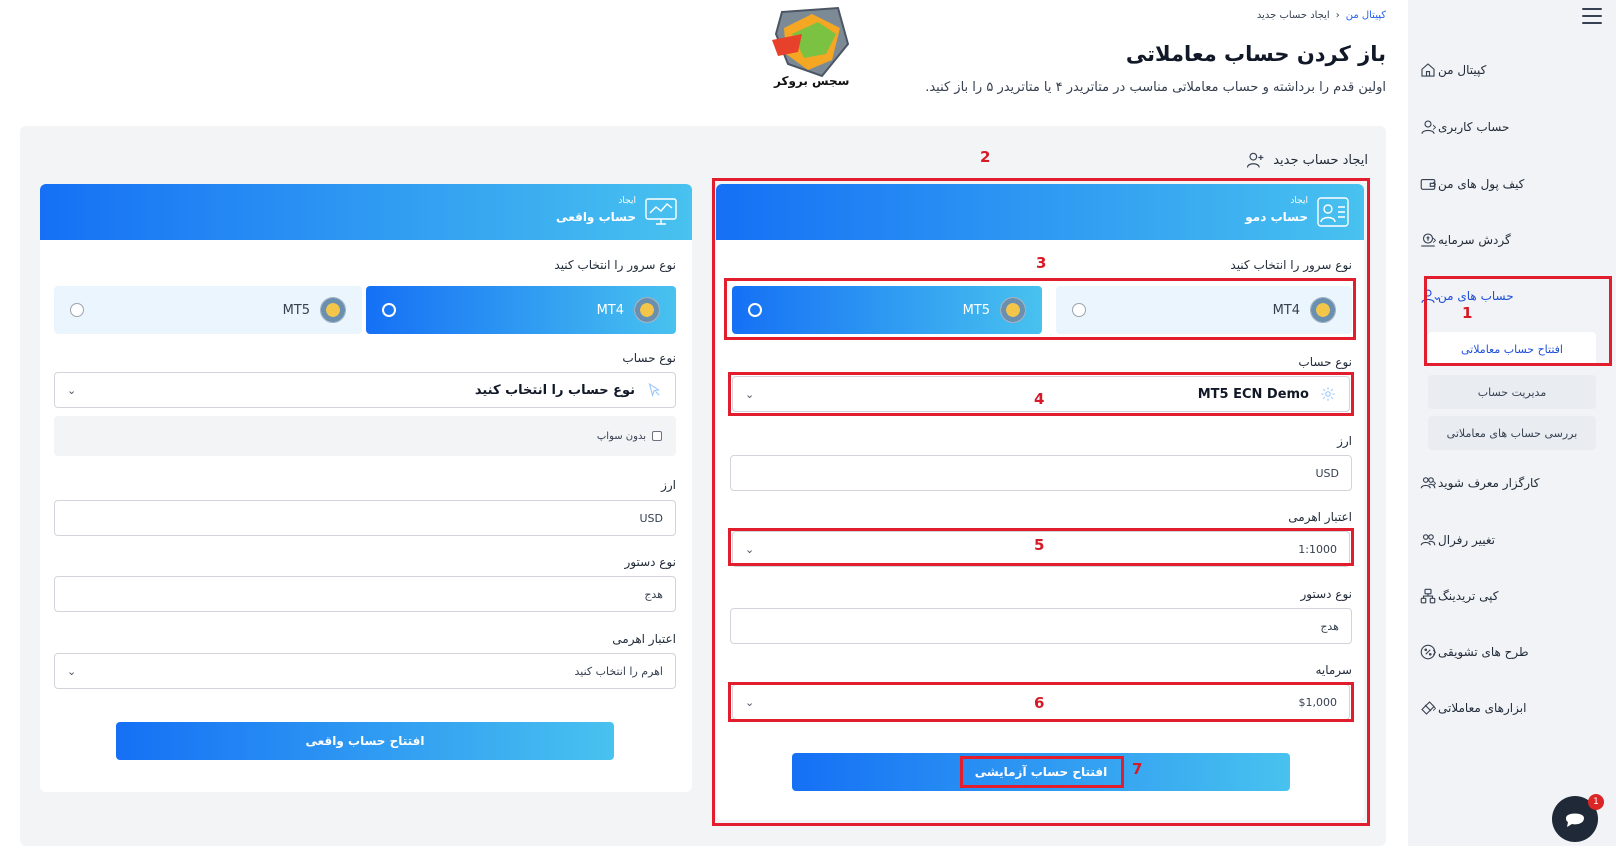 This screenshot has width=1616, height=846. I want to click on real-account-type-label: نوع حساب, so click(649, 358).